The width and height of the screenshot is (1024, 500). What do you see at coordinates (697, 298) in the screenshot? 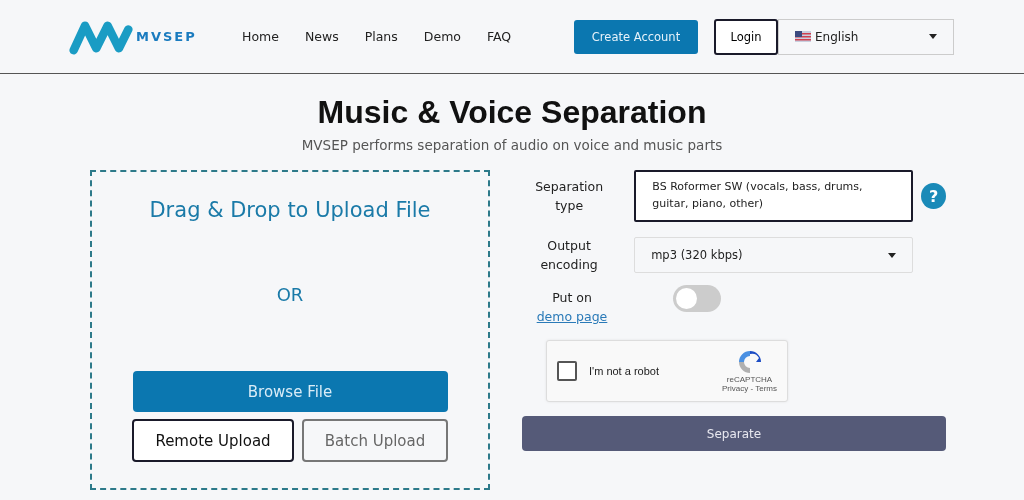
I see `toggle-switch` at bounding box center [697, 298].